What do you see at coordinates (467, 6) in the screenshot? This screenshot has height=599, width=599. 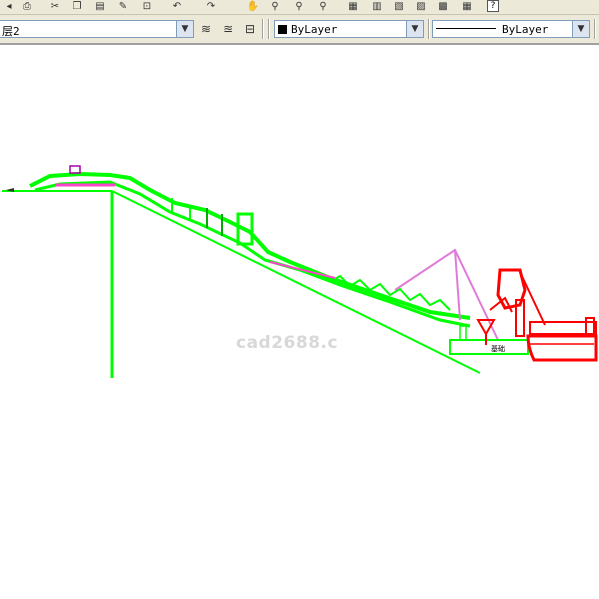 I see `calculator-icon: ▦` at bounding box center [467, 6].